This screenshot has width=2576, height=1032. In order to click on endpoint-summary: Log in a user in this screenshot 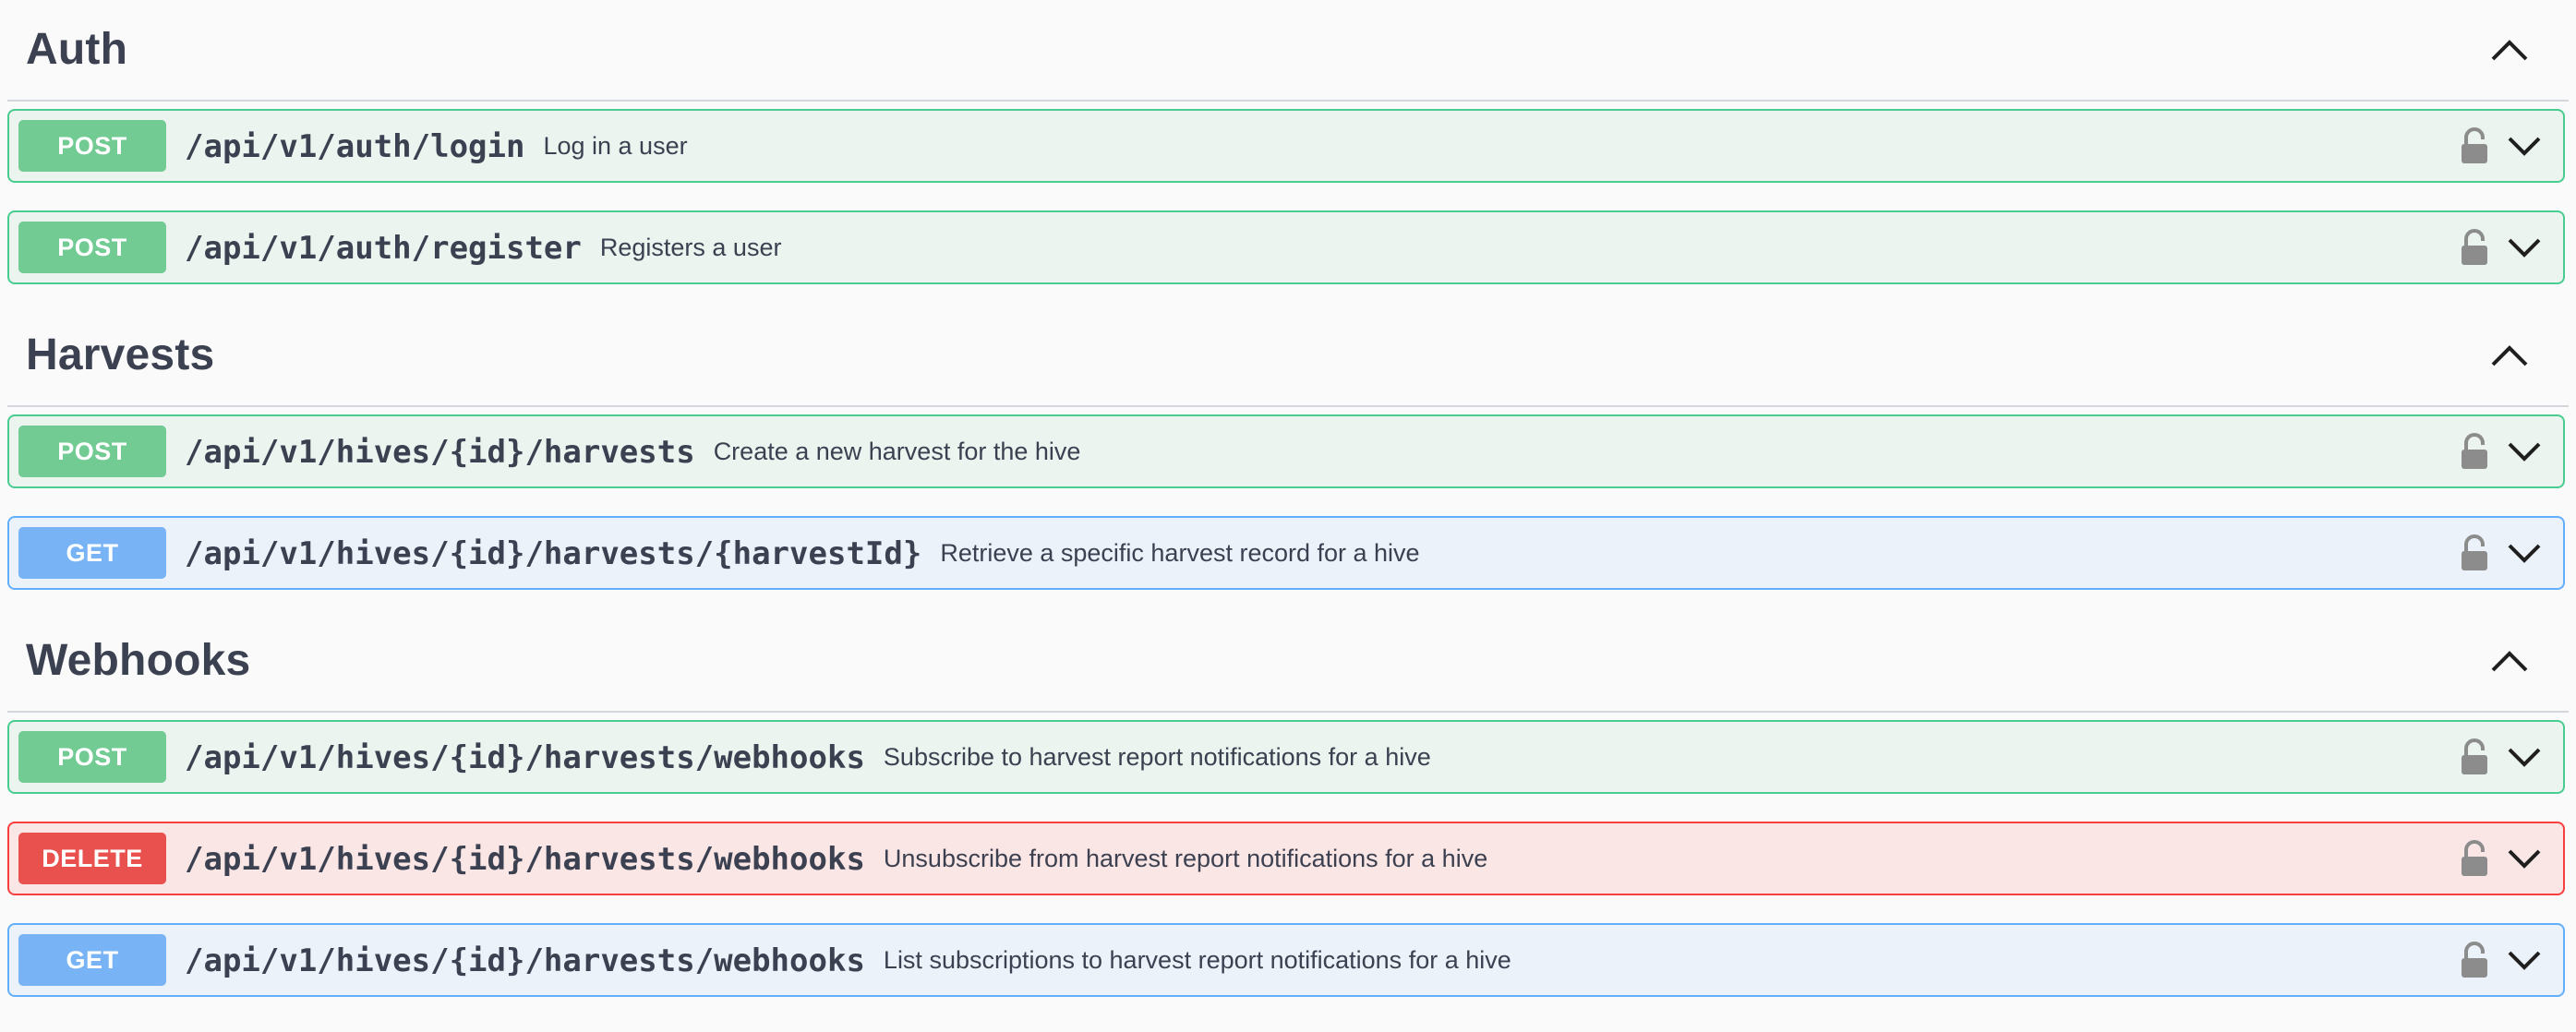, I will do `click(615, 146)`.